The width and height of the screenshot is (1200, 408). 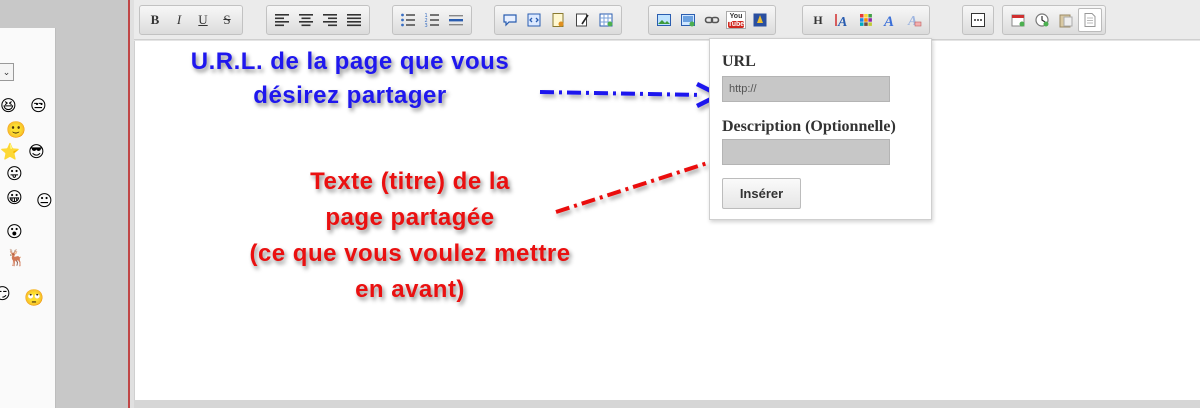 I want to click on edit-note-button, so click(x=582, y=20).